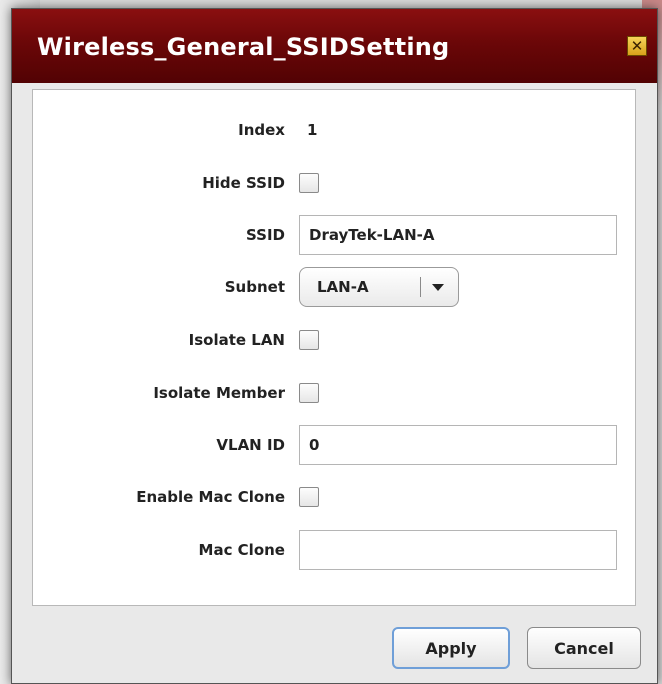 The height and width of the screenshot is (684, 662). Describe the element at coordinates (241, 550) in the screenshot. I see `mac-clone-label: Mac Clone` at that location.